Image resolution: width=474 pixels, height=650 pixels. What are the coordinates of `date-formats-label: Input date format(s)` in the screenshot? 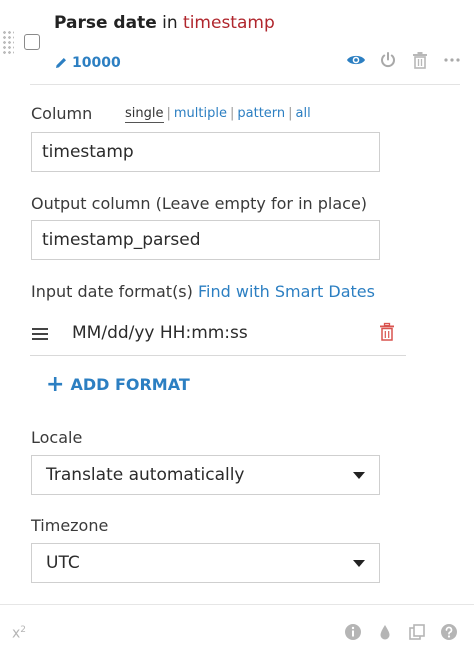 It's located at (112, 291).